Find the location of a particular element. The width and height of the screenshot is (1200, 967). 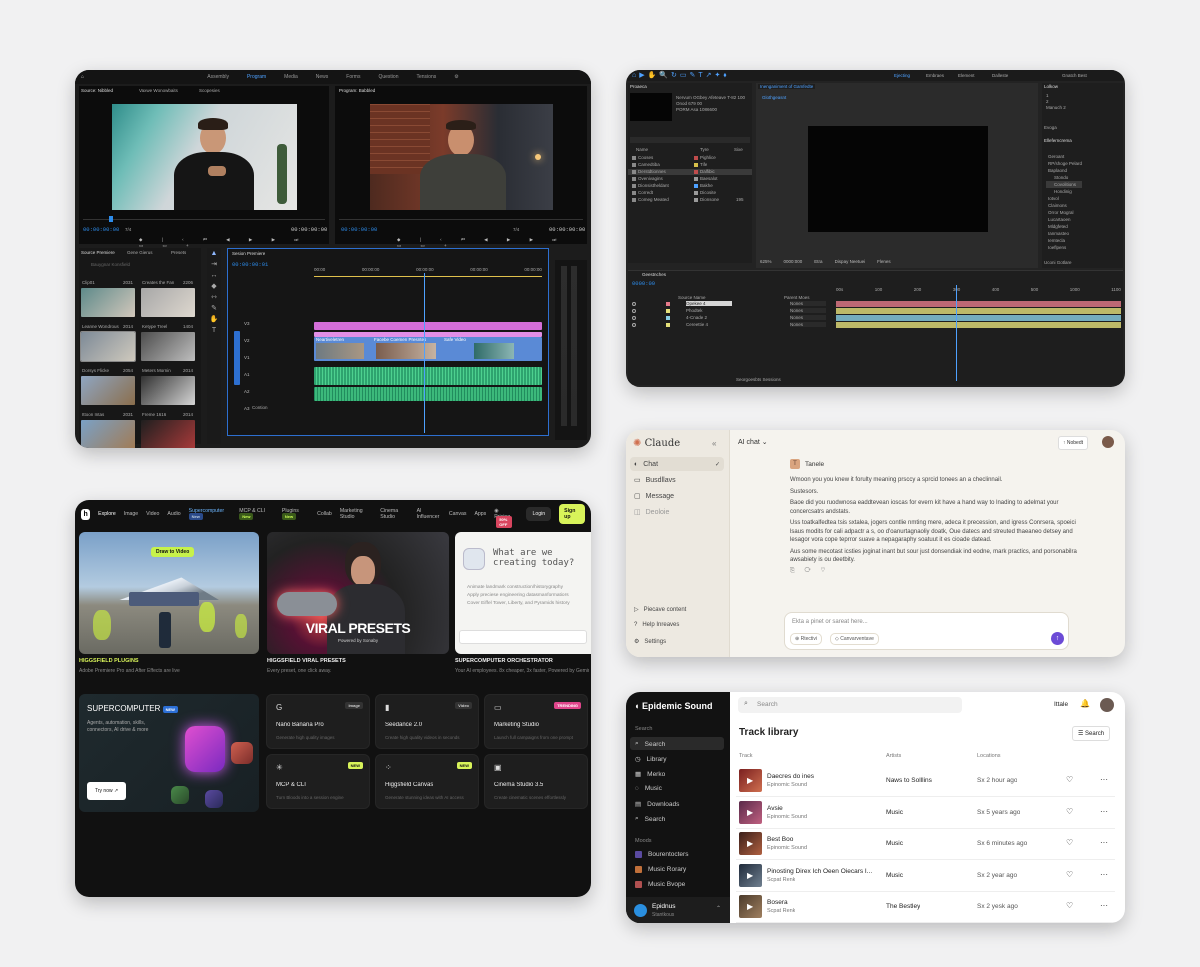

track-artist: The Bestley is located at coordinates (903, 906).